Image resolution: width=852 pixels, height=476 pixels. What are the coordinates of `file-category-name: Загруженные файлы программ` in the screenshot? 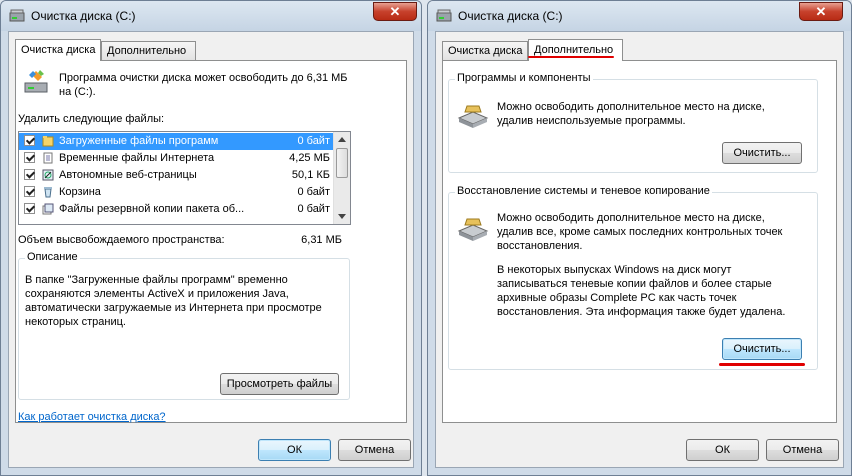 It's located at (139, 141).